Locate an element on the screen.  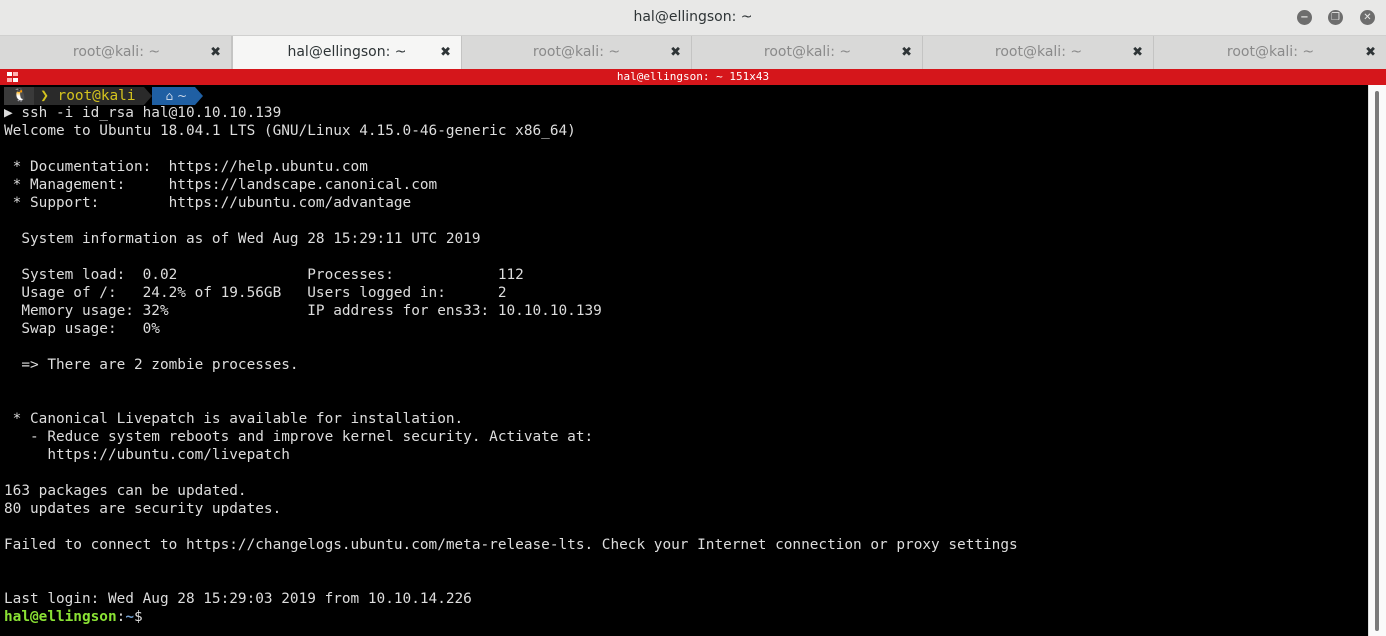
prompt-path-label: ~ is located at coordinates (182, 96).